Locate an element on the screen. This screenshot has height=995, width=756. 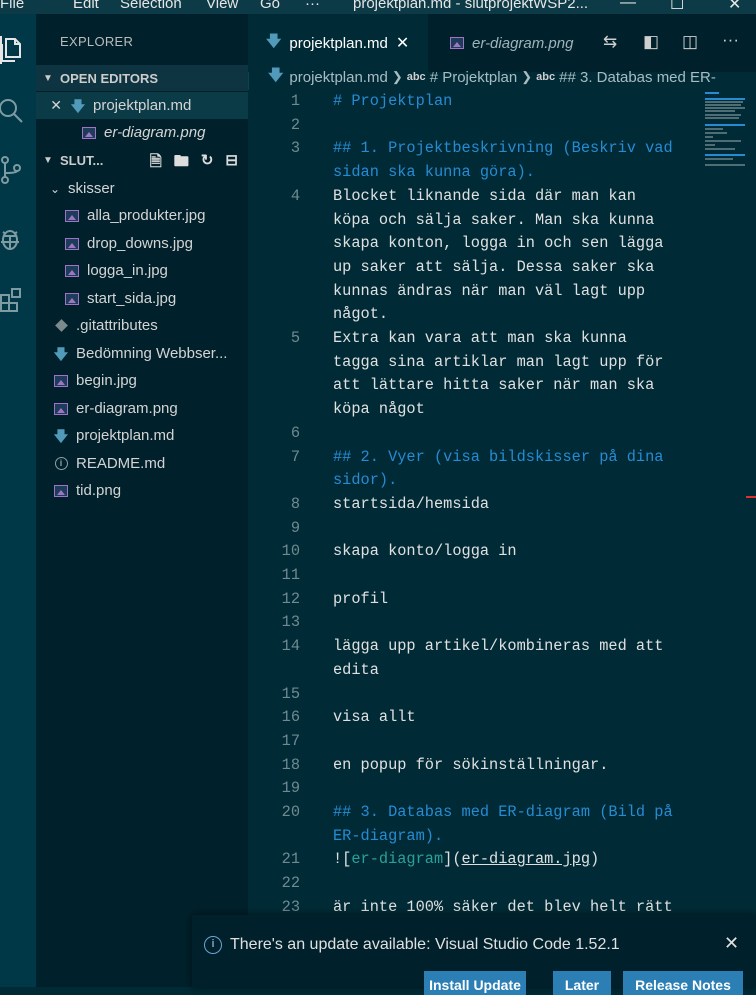
code-line: sidor). is located at coordinates (365, 480).